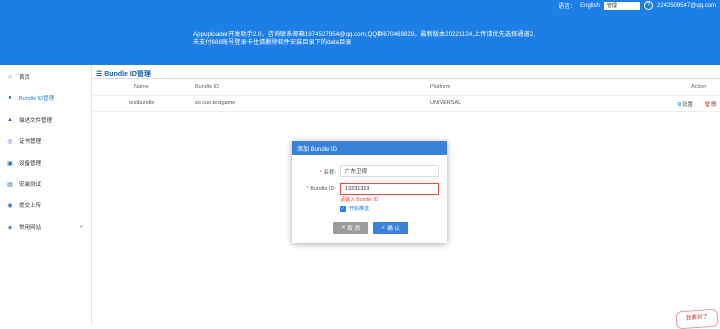  I want to click on bundle-id-field-value: 13231313, so click(357, 189).